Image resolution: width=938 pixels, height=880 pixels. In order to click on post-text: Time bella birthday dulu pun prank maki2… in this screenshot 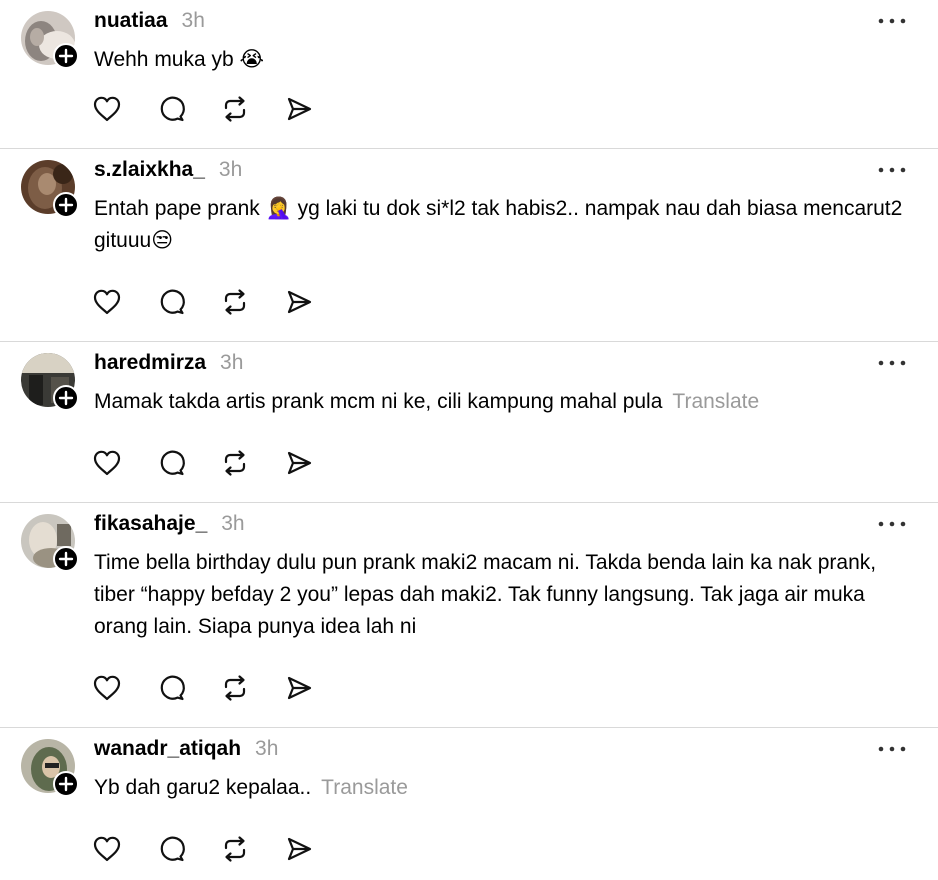, I will do `click(504, 595)`.